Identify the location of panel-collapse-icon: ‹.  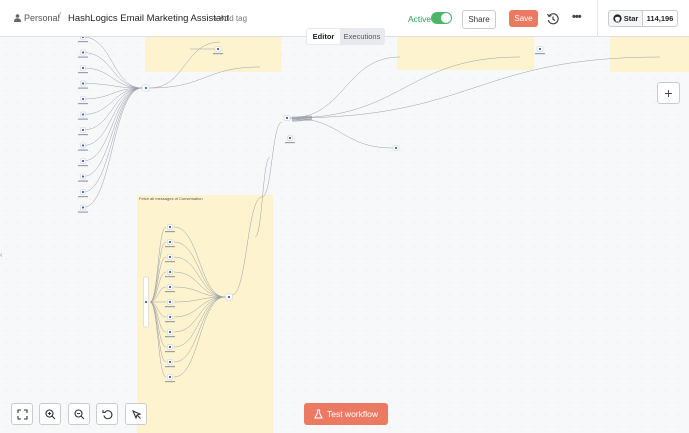
(1, 255).